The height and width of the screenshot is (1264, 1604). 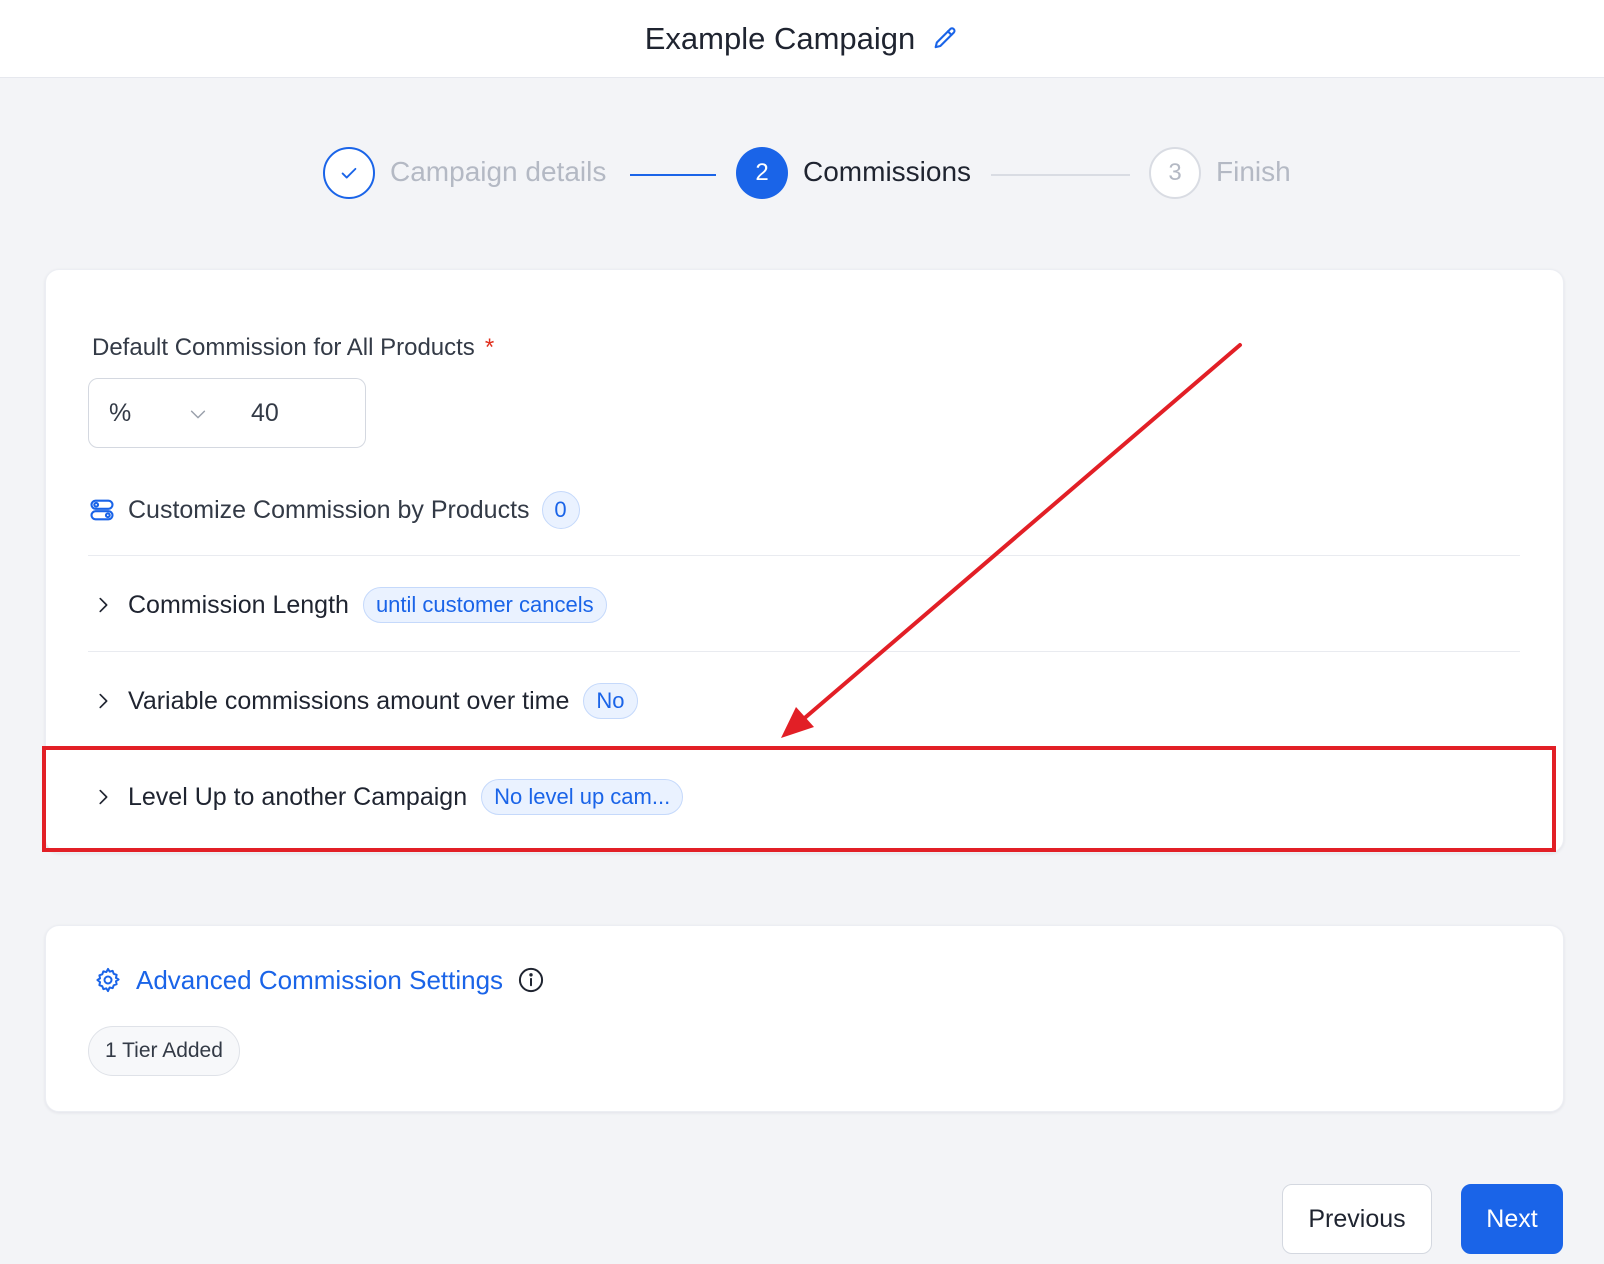 What do you see at coordinates (283, 347) in the screenshot?
I see `default-commission-text: Default Commission for All Products` at bounding box center [283, 347].